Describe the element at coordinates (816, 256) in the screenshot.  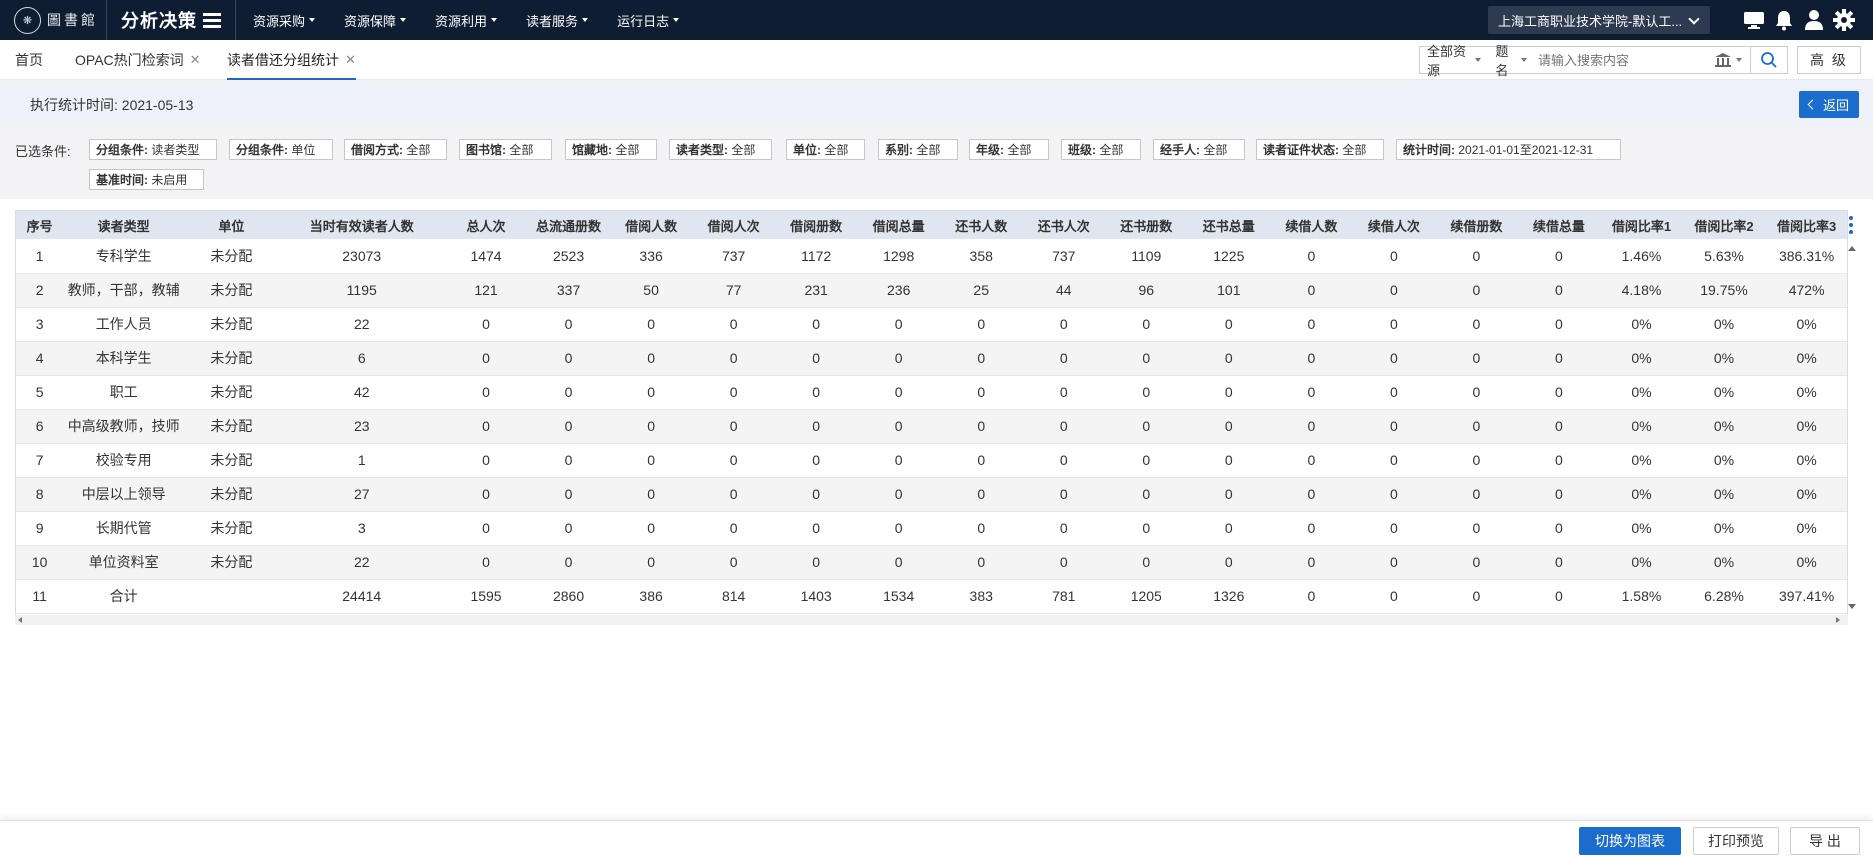
I see `table-cell: 1172` at that location.